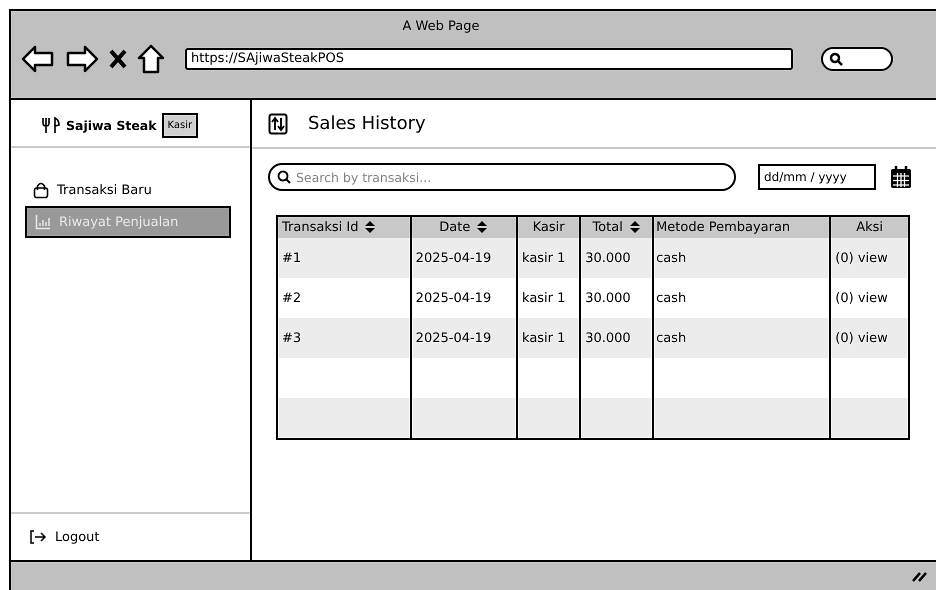  Describe the element at coordinates (723, 227) in the screenshot. I see `column-header: Metode Pembayaran` at that location.